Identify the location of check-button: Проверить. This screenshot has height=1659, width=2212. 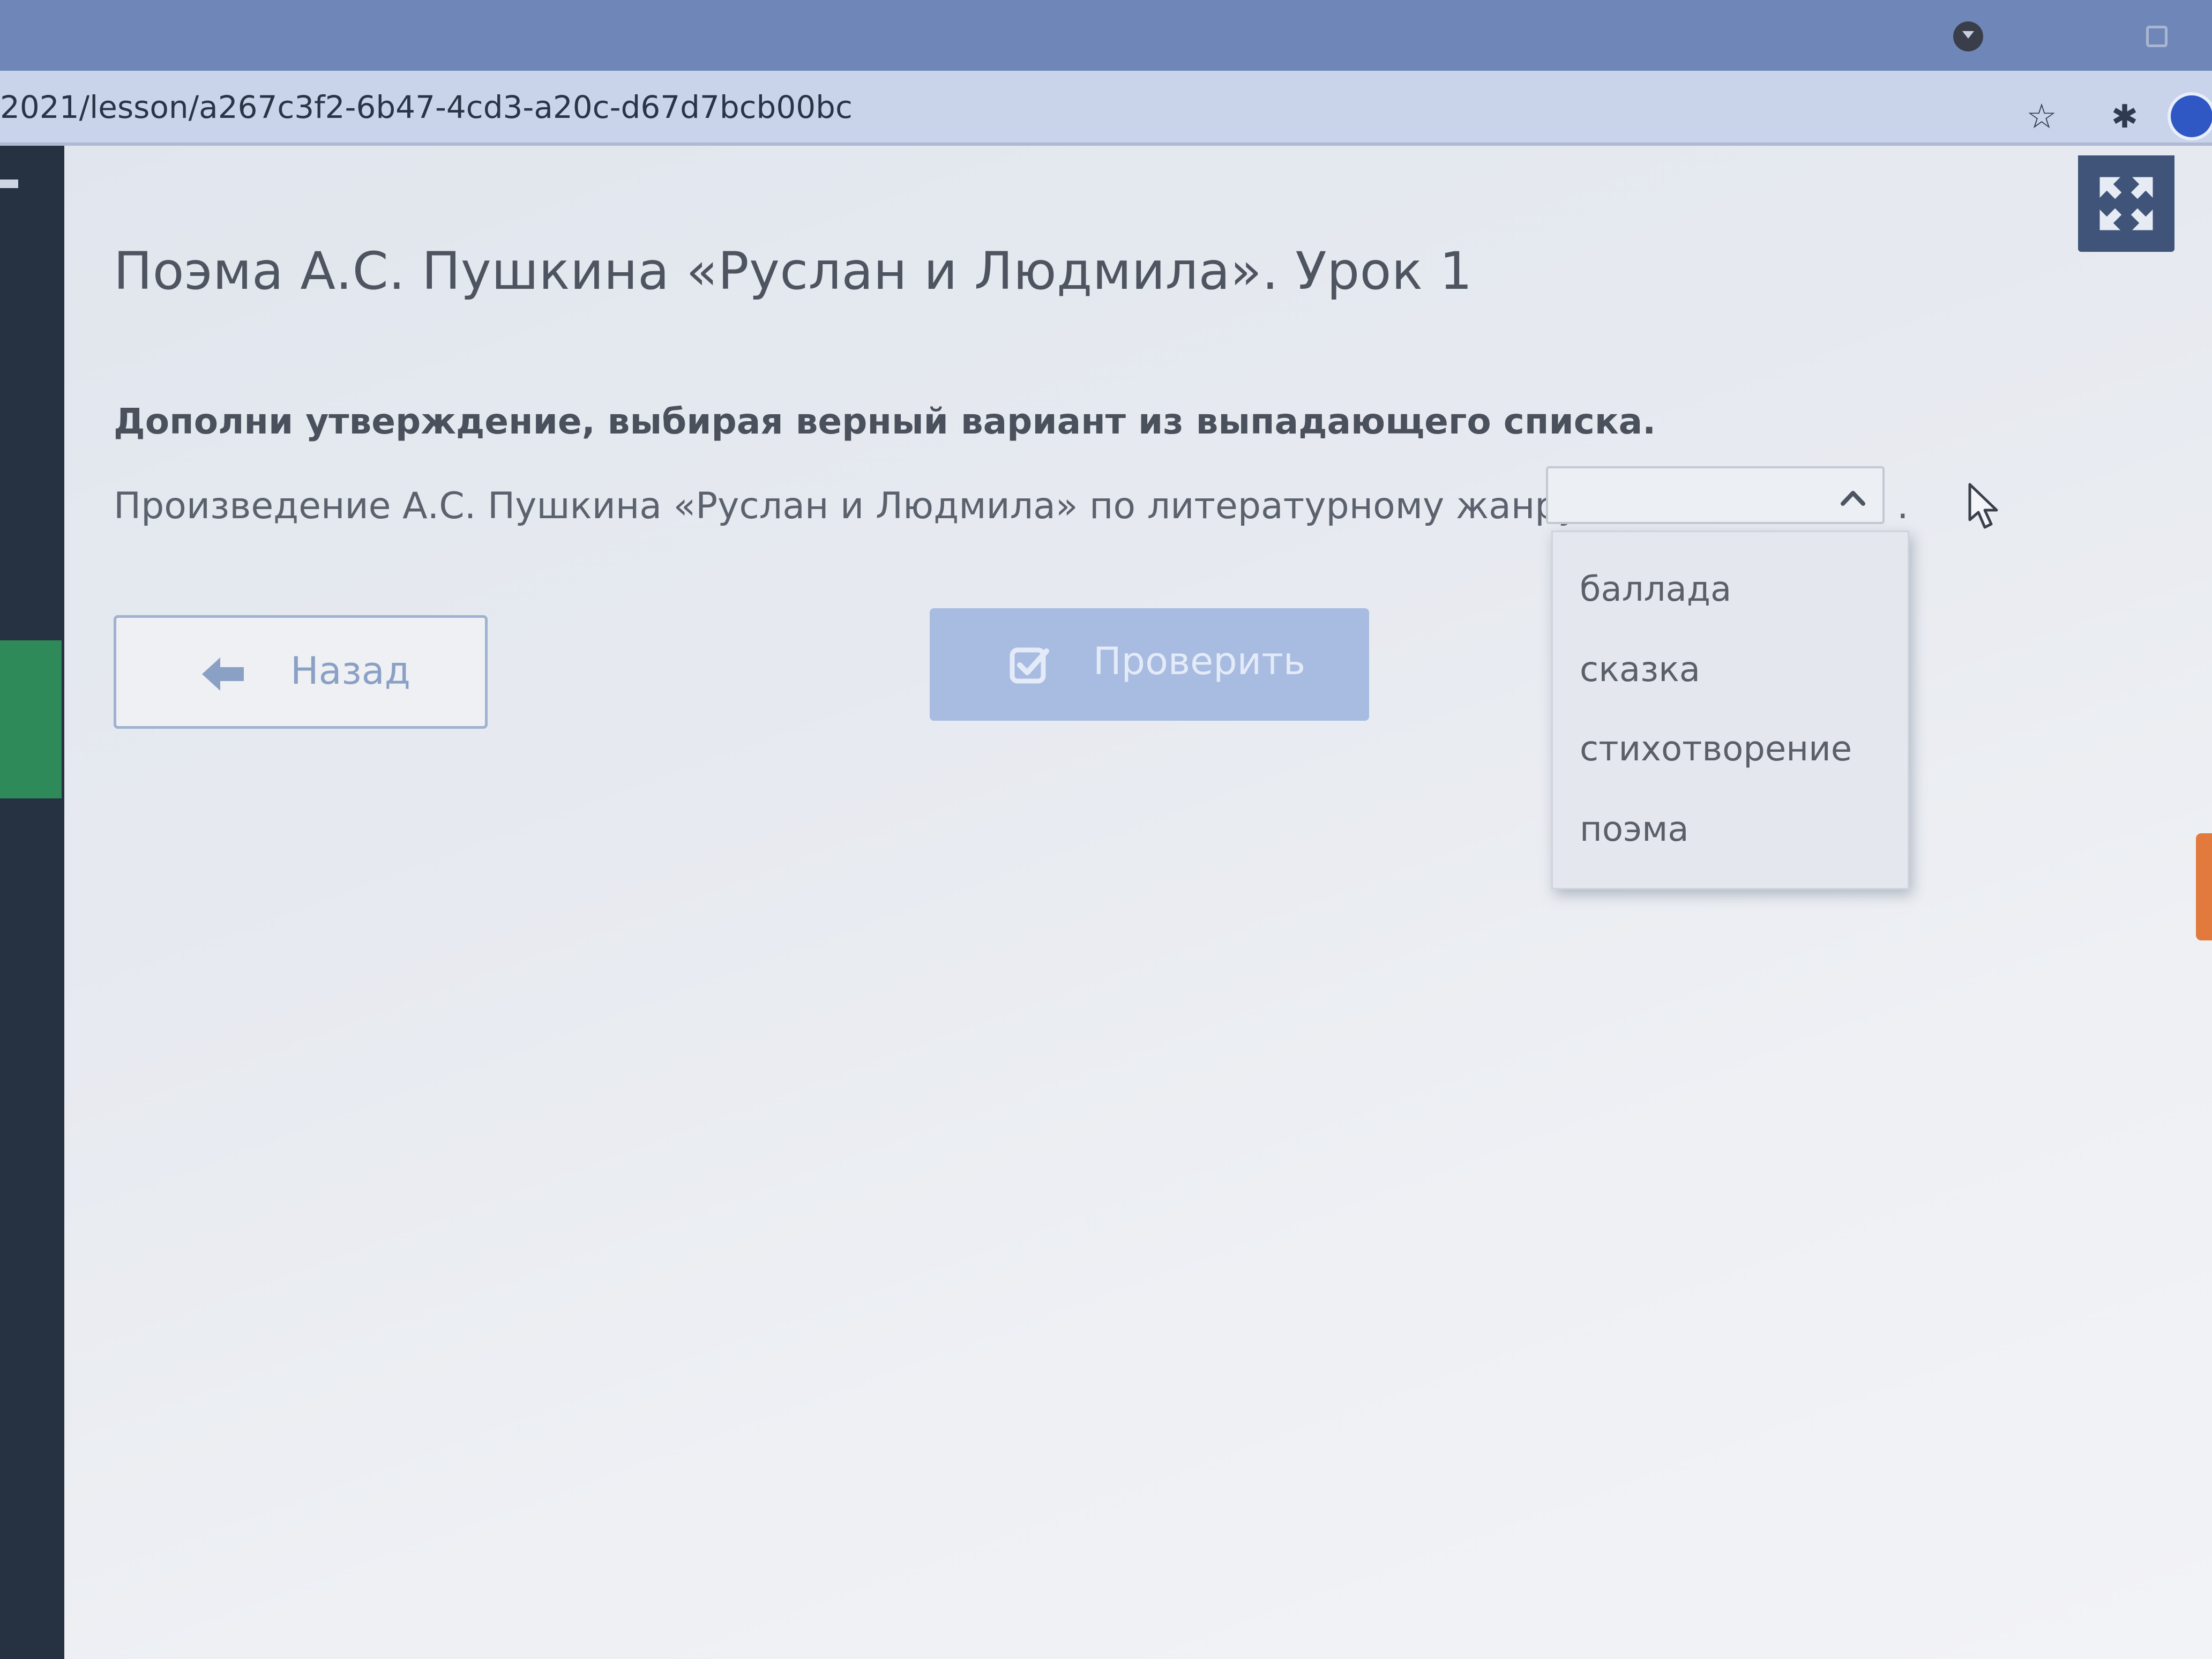
(1149, 664).